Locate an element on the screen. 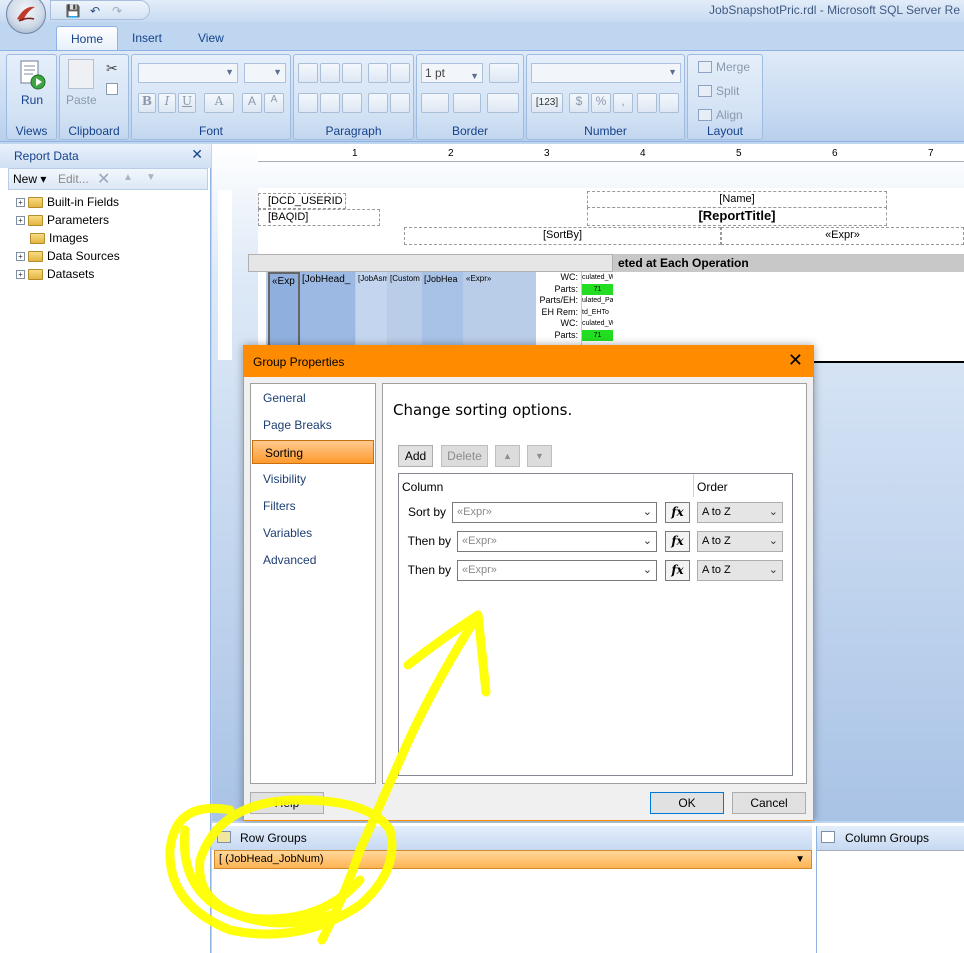 Image resolution: width=964 pixels, height=953 pixels. run-button: Run is located at coordinates (32, 100).